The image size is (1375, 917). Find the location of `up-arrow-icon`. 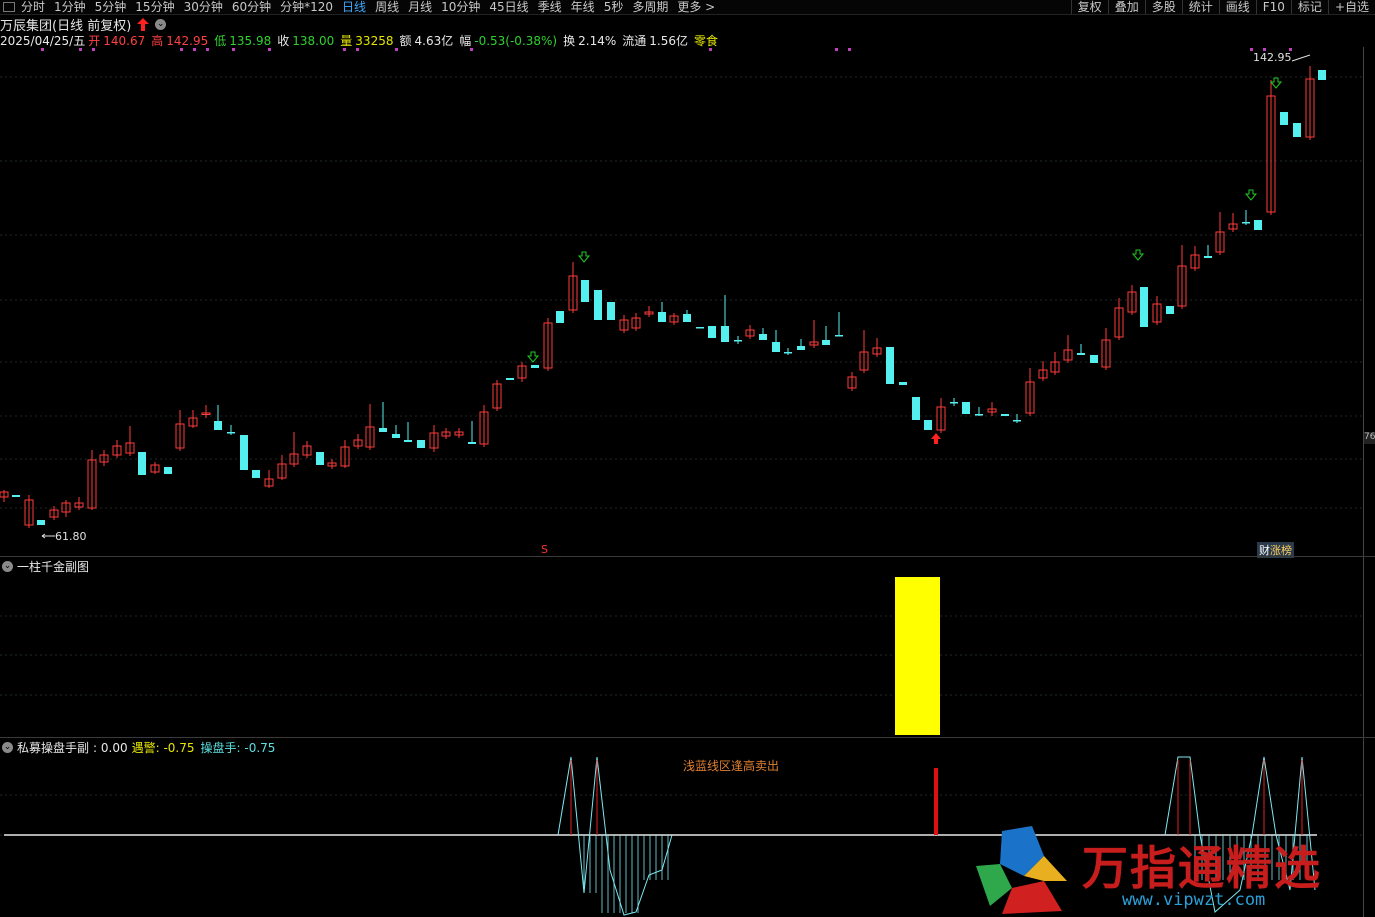

up-arrow-icon is located at coordinates (936, 438).